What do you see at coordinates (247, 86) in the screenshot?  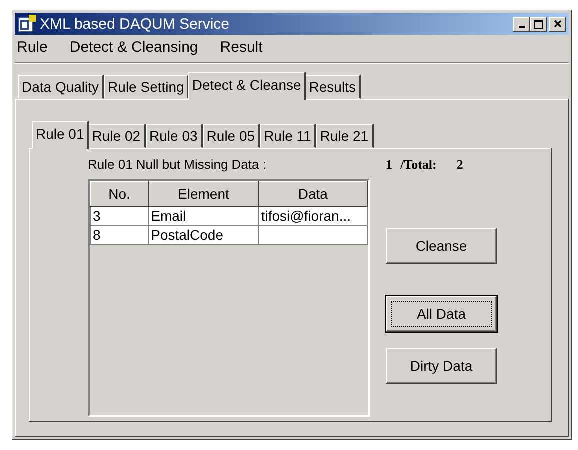 I see `tab: Detect & Cleanse` at bounding box center [247, 86].